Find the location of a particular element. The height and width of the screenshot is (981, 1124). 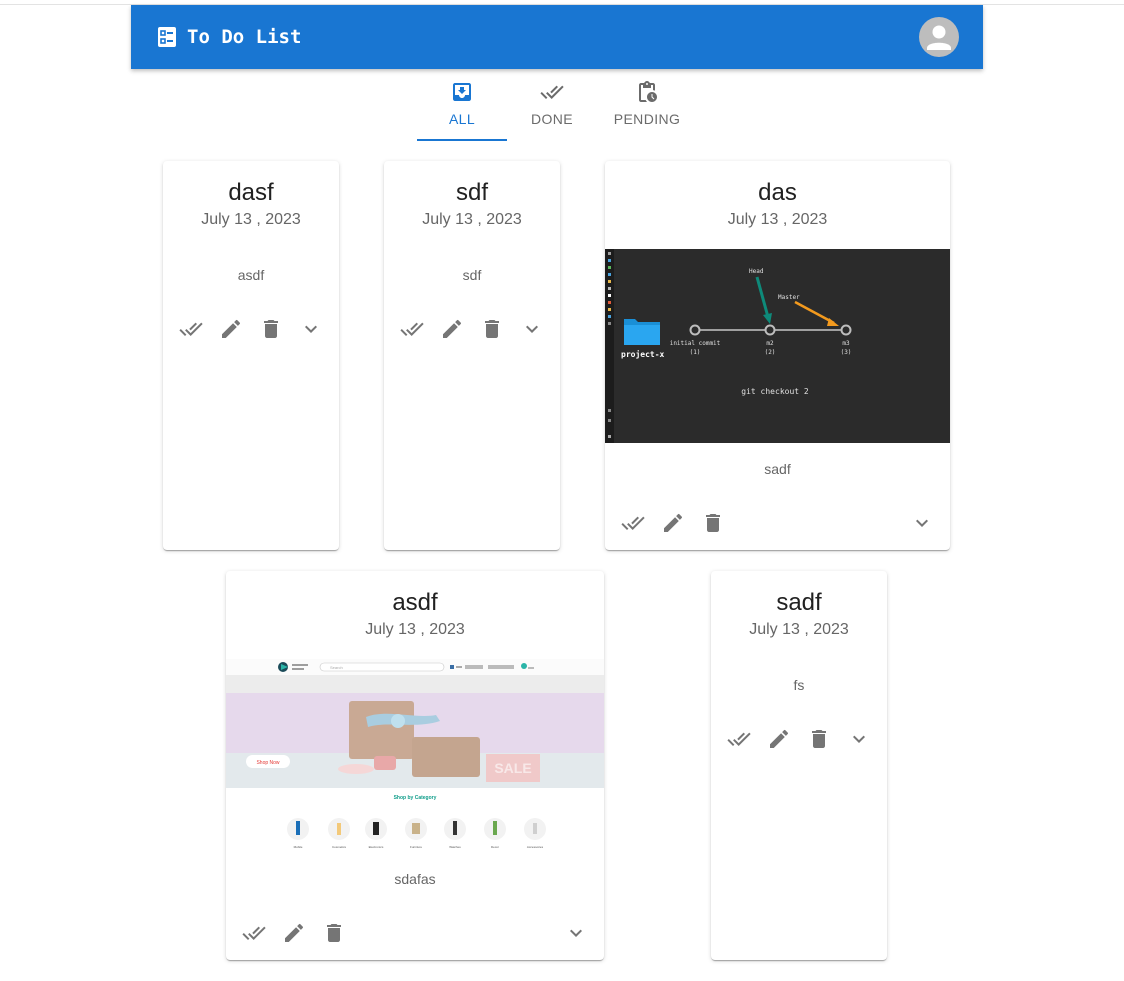

todo-title: dasf is located at coordinates (251, 192).